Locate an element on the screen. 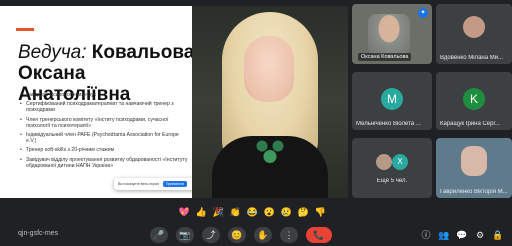  more-participants-tile: X Ещё 5 чел. is located at coordinates (392, 168).